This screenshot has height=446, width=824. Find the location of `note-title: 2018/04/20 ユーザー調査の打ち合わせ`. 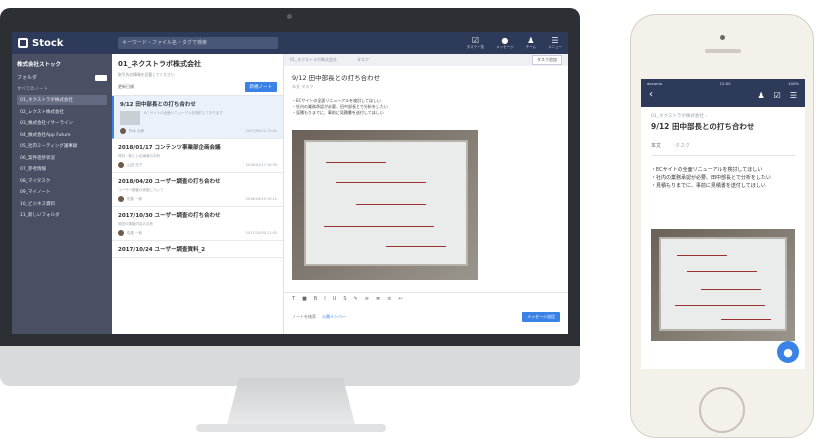

note-title: 2018/04/20 ユーザー調査の打ち合わせ is located at coordinates (169, 182).